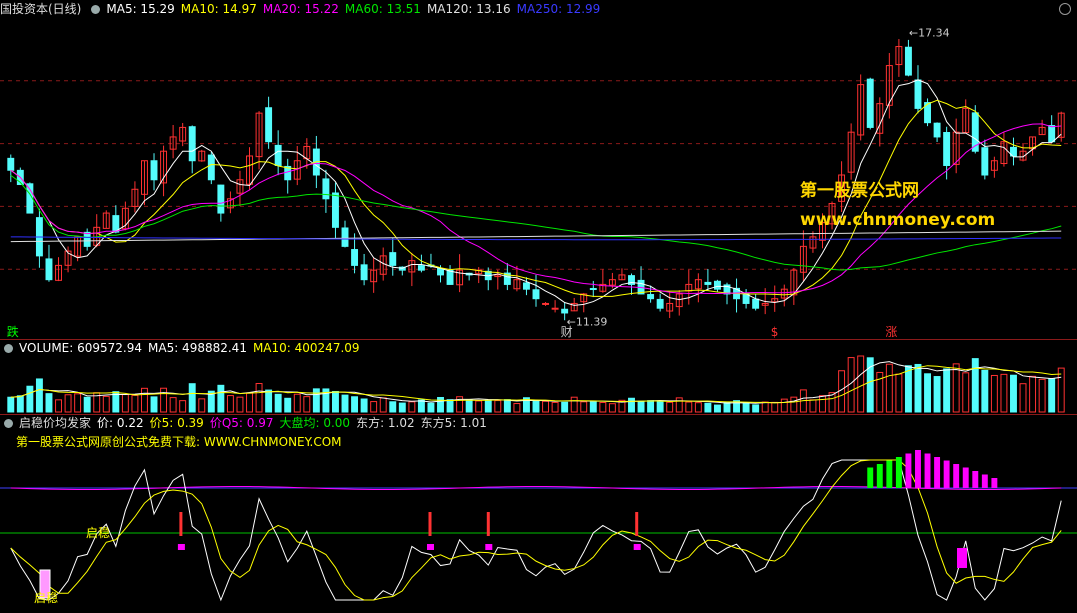 The width and height of the screenshot is (1077, 613). Describe the element at coordinates (775, 332) in the screenshot. I see `event-s-label: $` at that location.